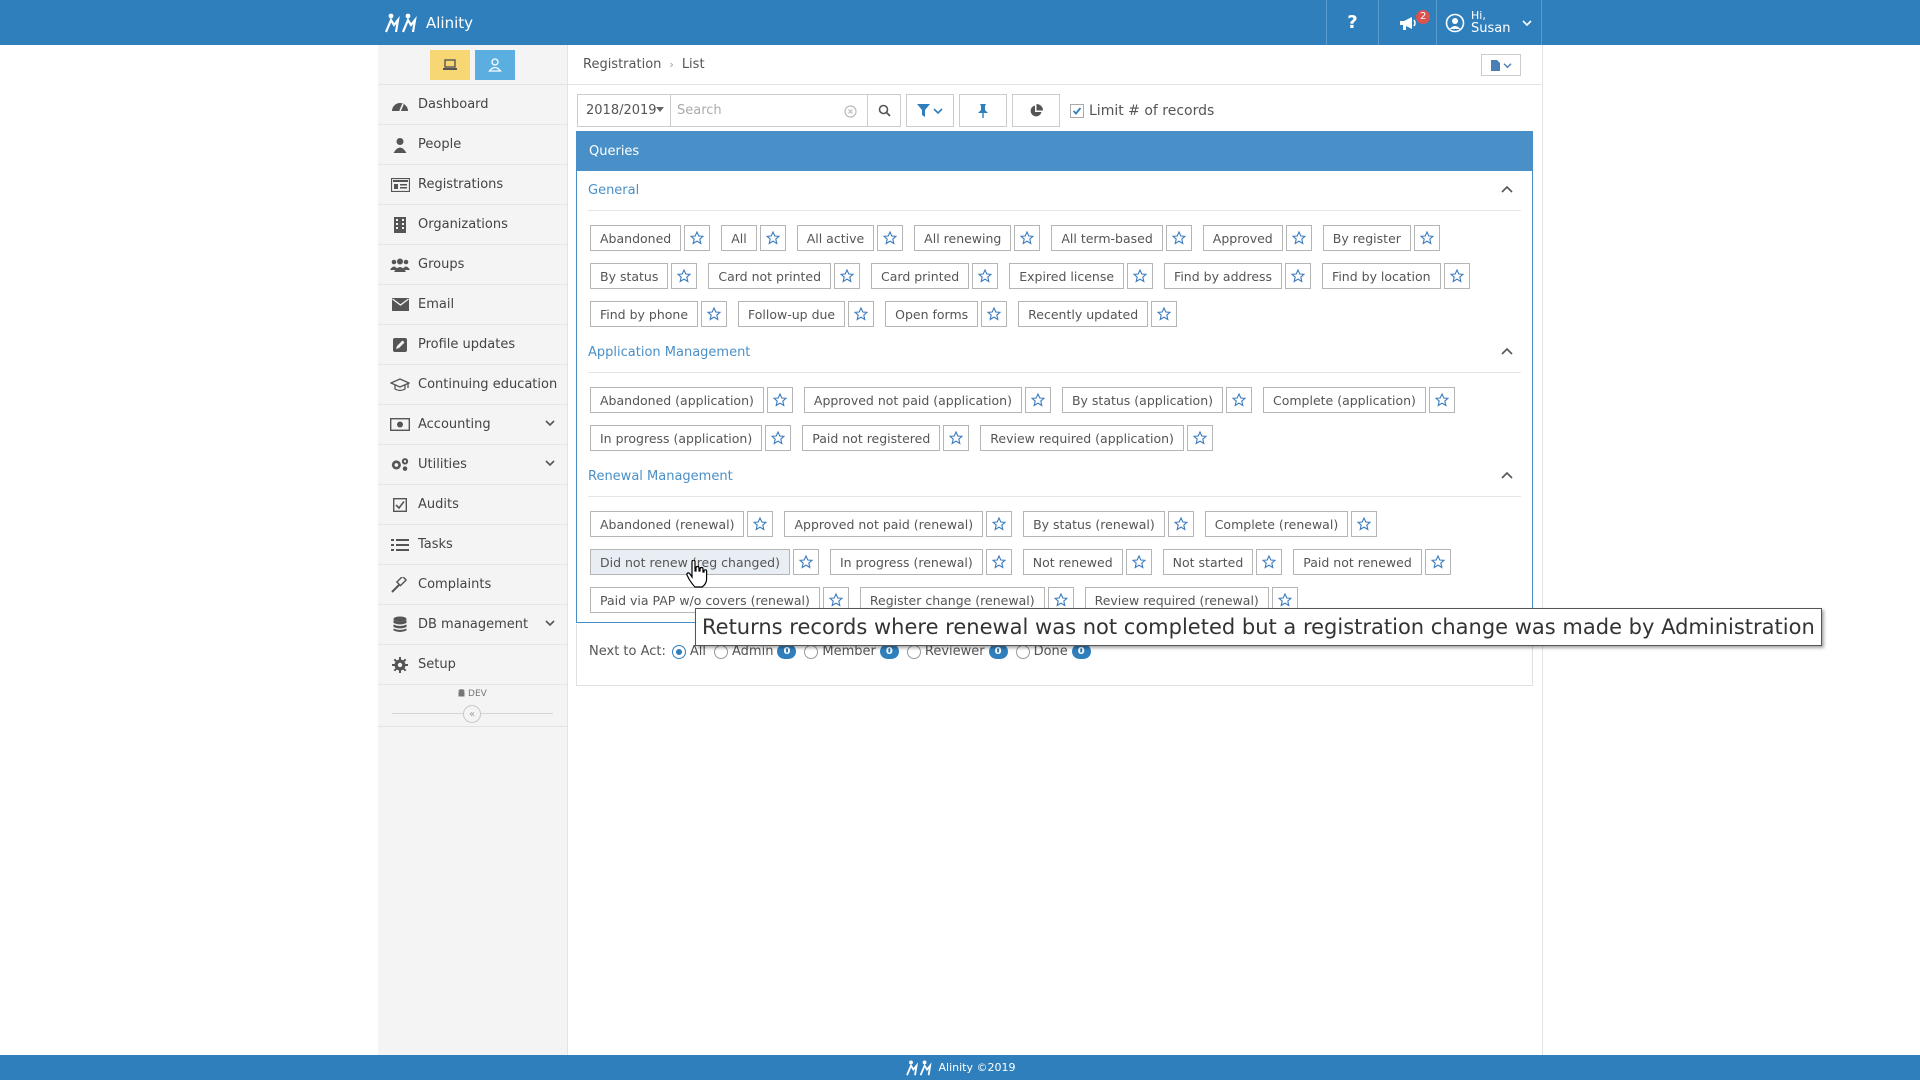 The width and height of the screenshot is (1920, 1080). Describe the element at coordinates (667, 524) in the screenshot. I see `query-button: Abandoned (renewal)` at that location.